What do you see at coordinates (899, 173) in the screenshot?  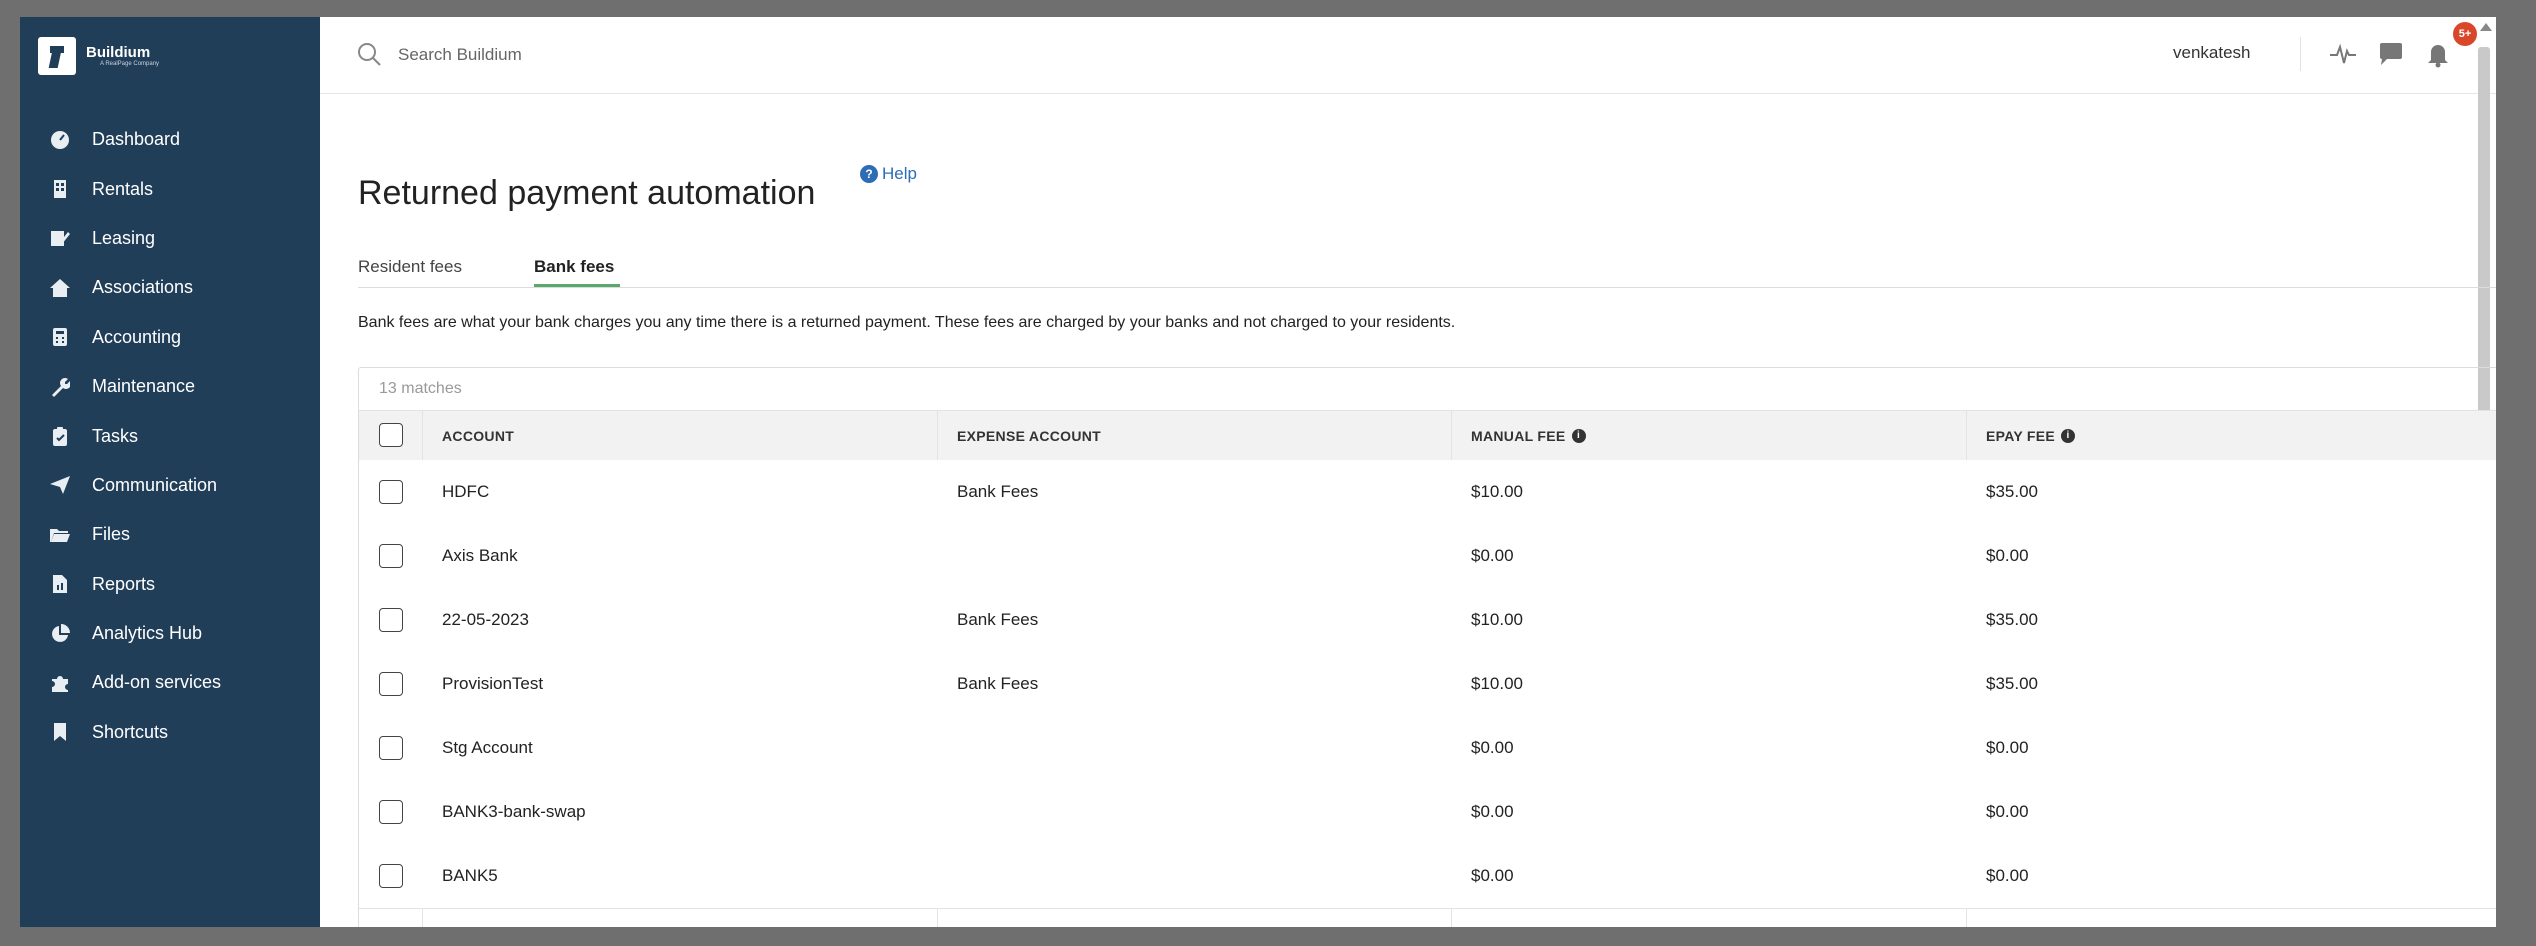 I see `help-label: Help` at bounding box center [899, 173].